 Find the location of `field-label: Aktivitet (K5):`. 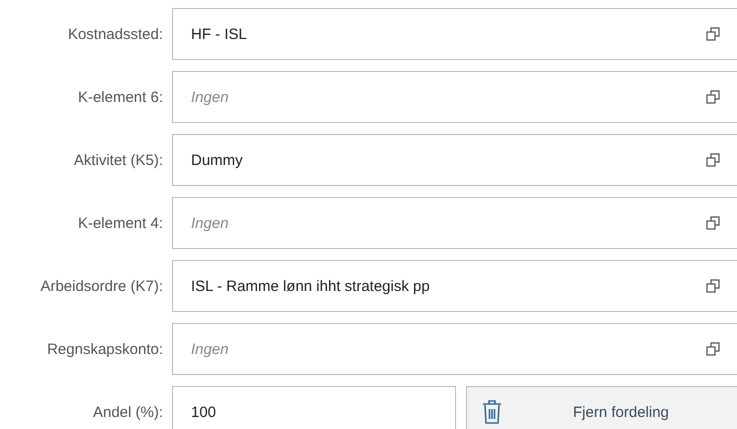

field-label: Aktivitet (K5): is located at coordinates (118, 160).